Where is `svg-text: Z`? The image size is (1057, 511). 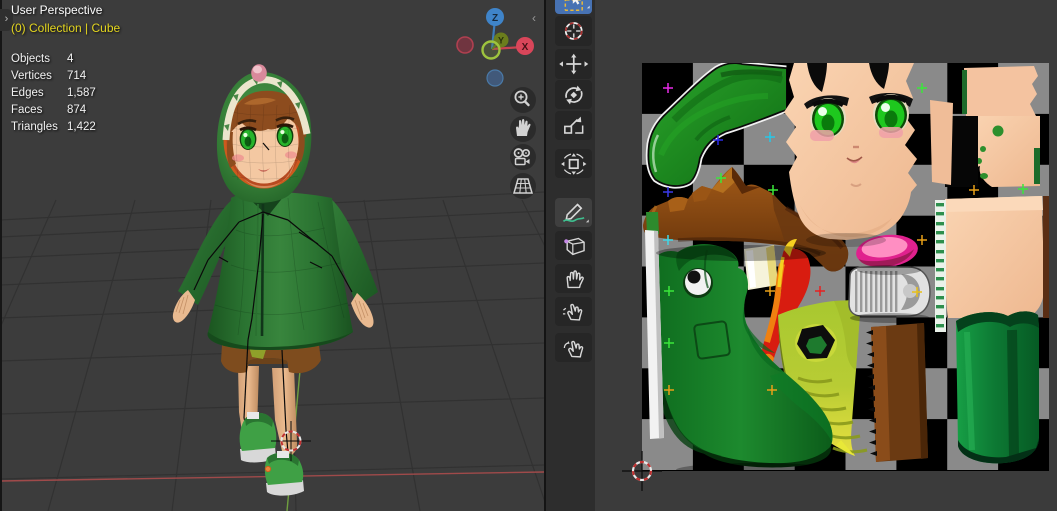
svg-text: Z is located at coordinates (495, 18).